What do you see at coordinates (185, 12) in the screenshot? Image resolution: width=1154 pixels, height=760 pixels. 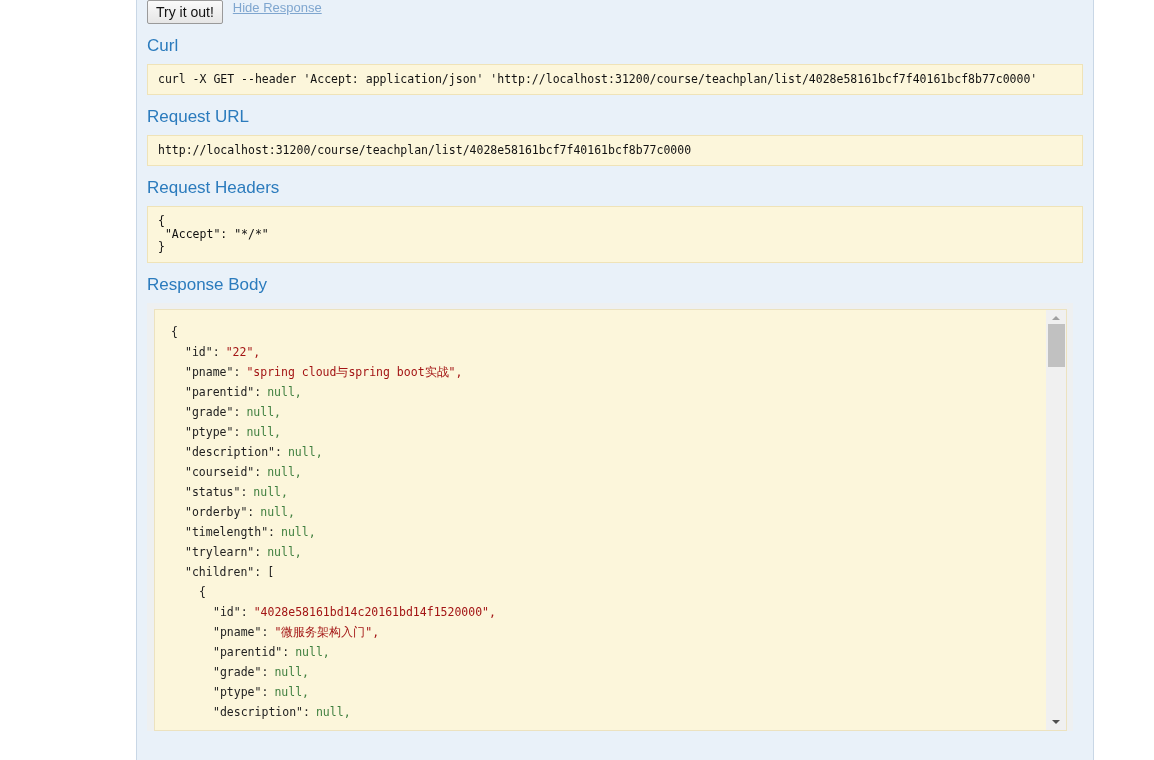 I see `try-it-out-button: Try it out!` at bounding box center [185, 12].